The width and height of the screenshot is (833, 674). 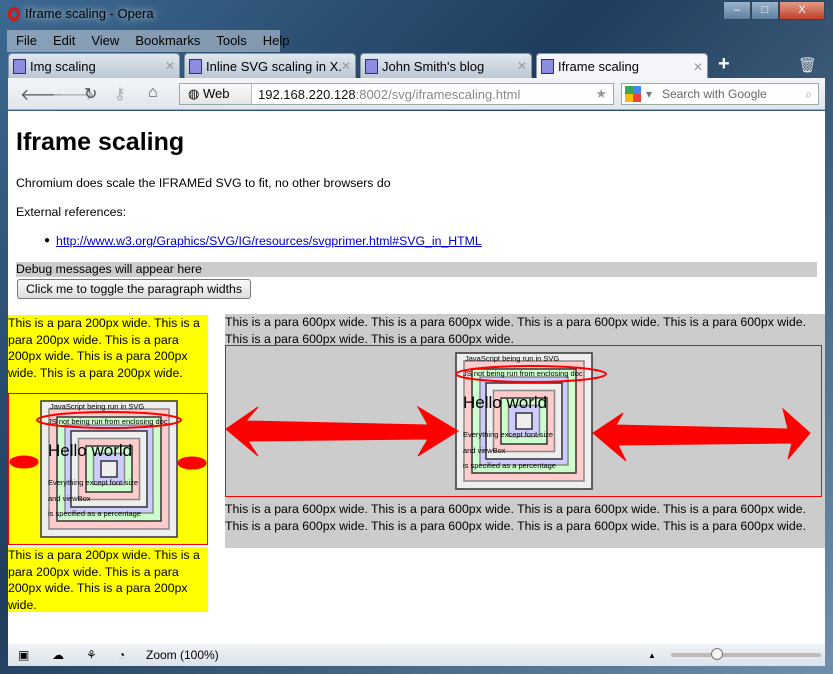 What do you see at coordinates (446, 65) in the screenshot?
I see `tab-john-smith: John Smith's blog ✕` at bounding box center [446, 65].